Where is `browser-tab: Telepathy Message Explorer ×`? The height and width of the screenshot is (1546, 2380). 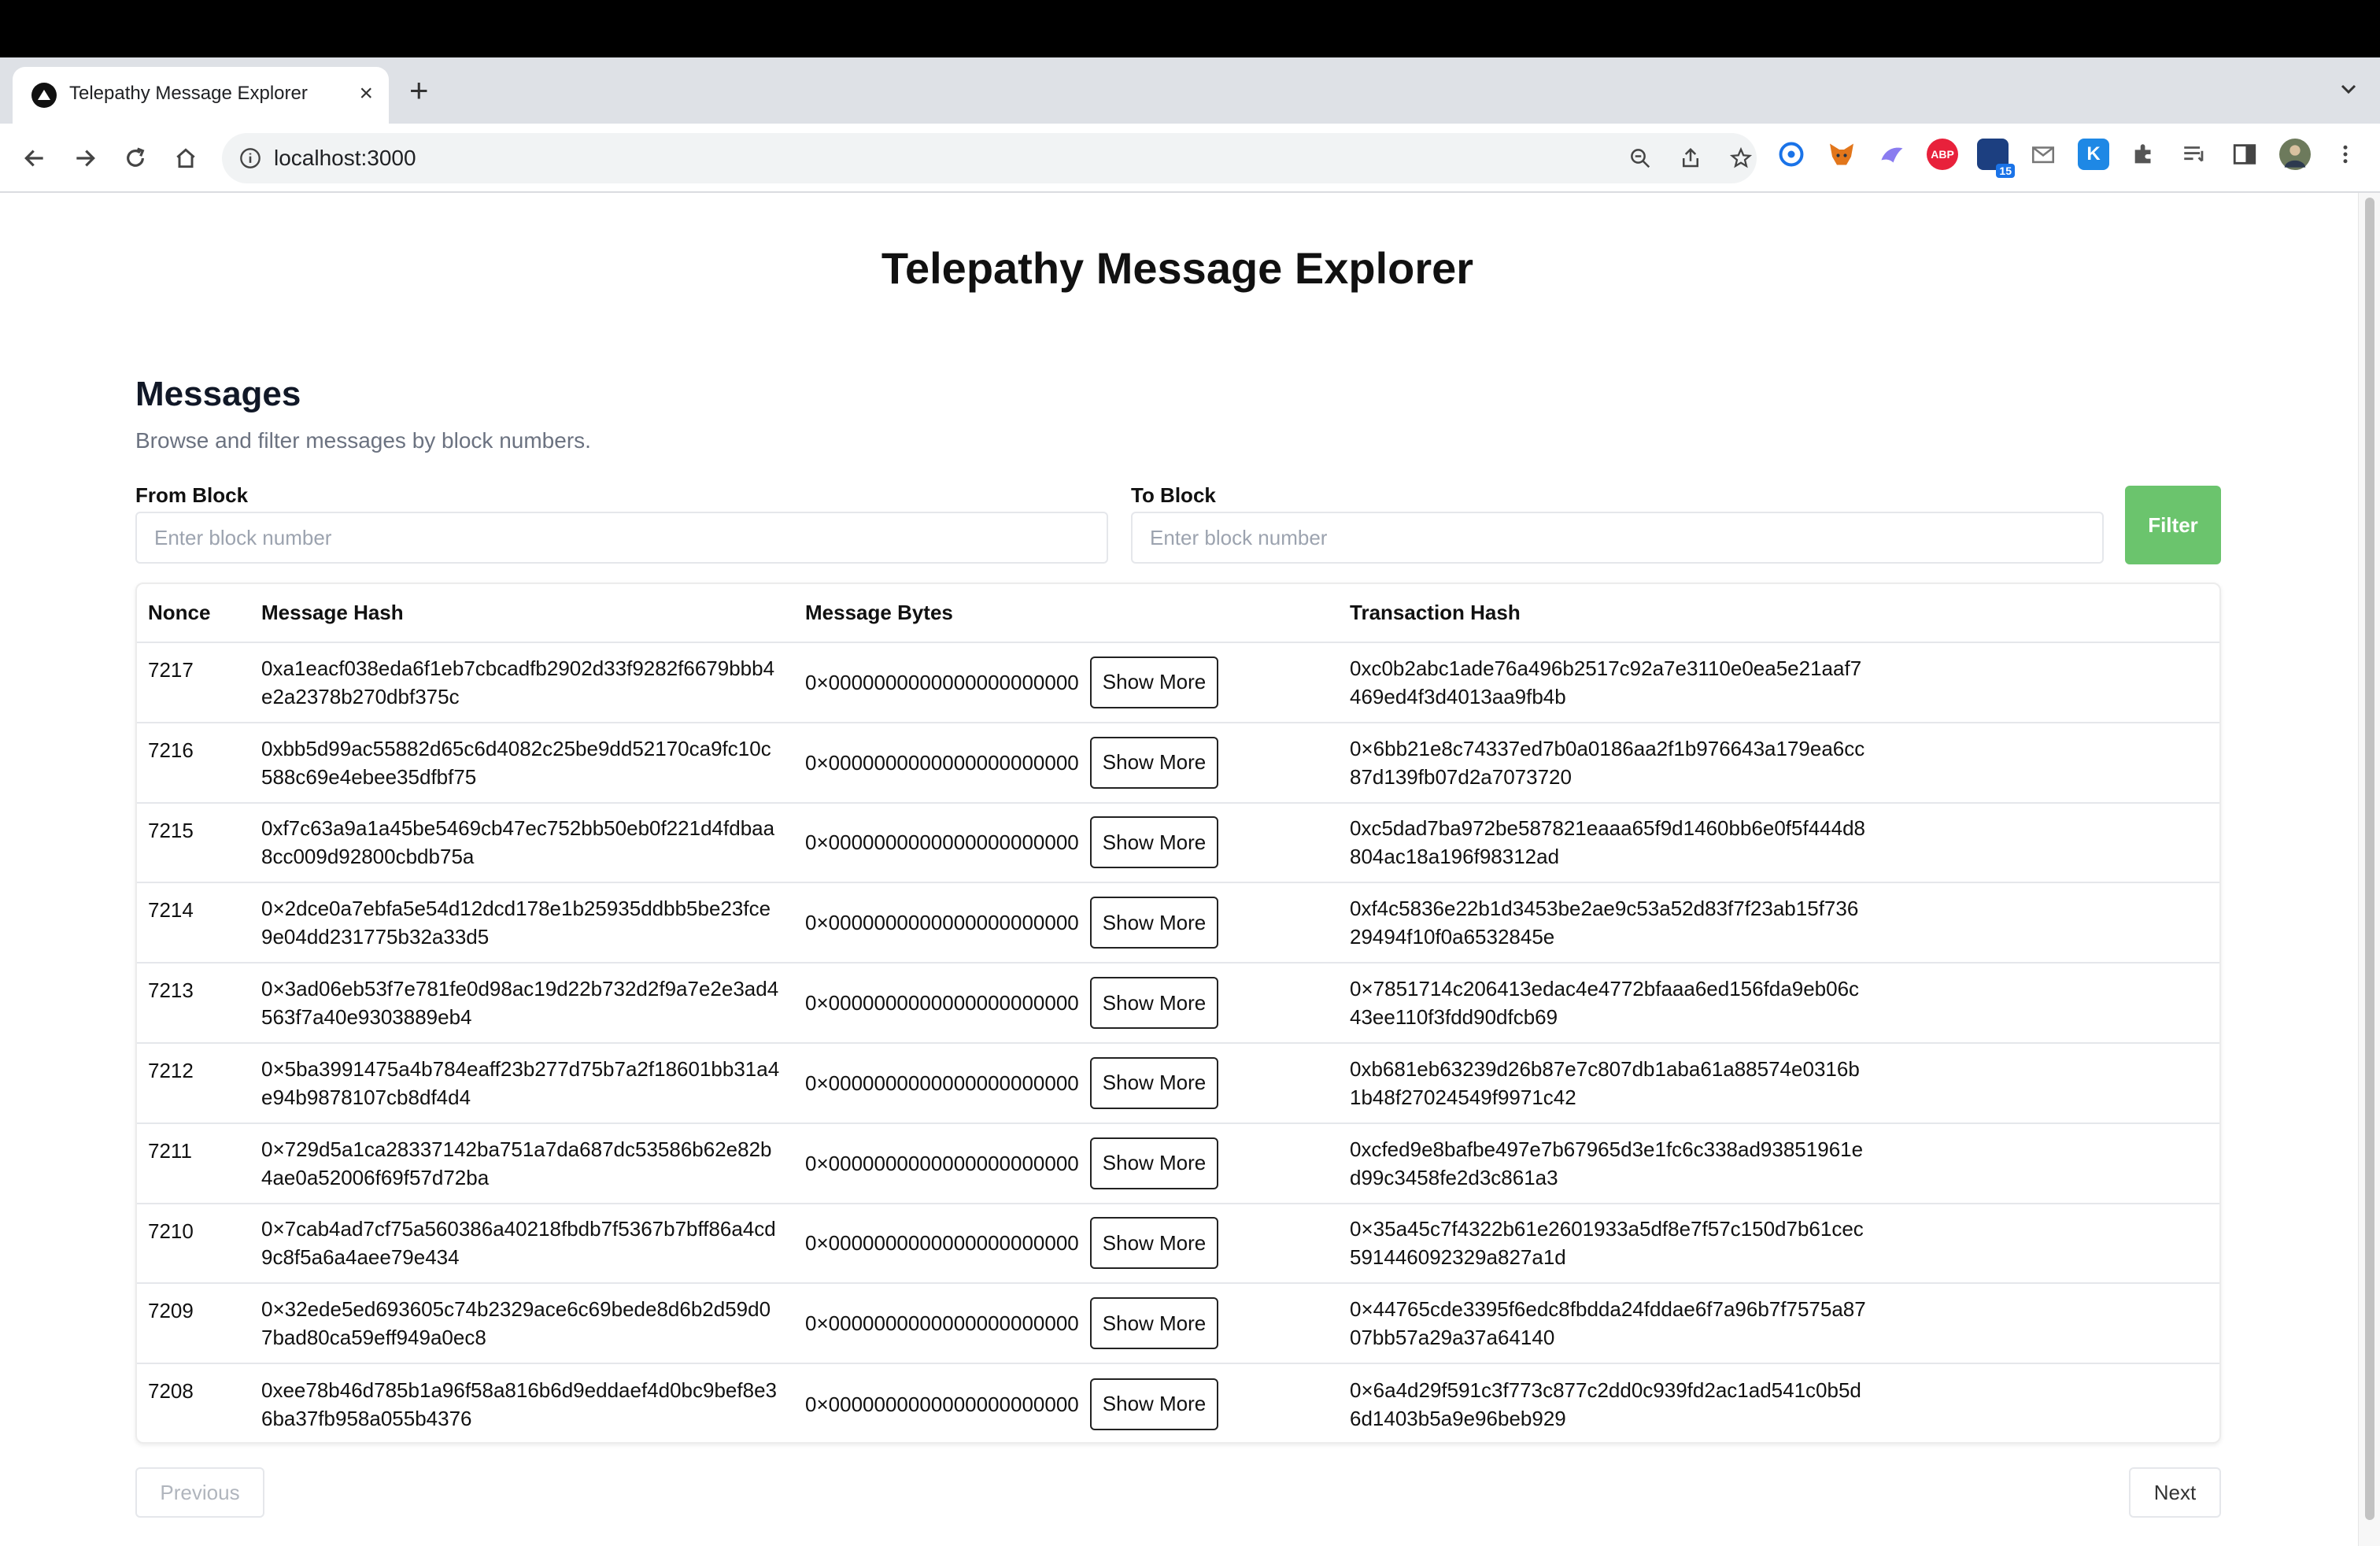 browser-tab: Telepathy Message Explorer × is located at coordinates (201, 96).